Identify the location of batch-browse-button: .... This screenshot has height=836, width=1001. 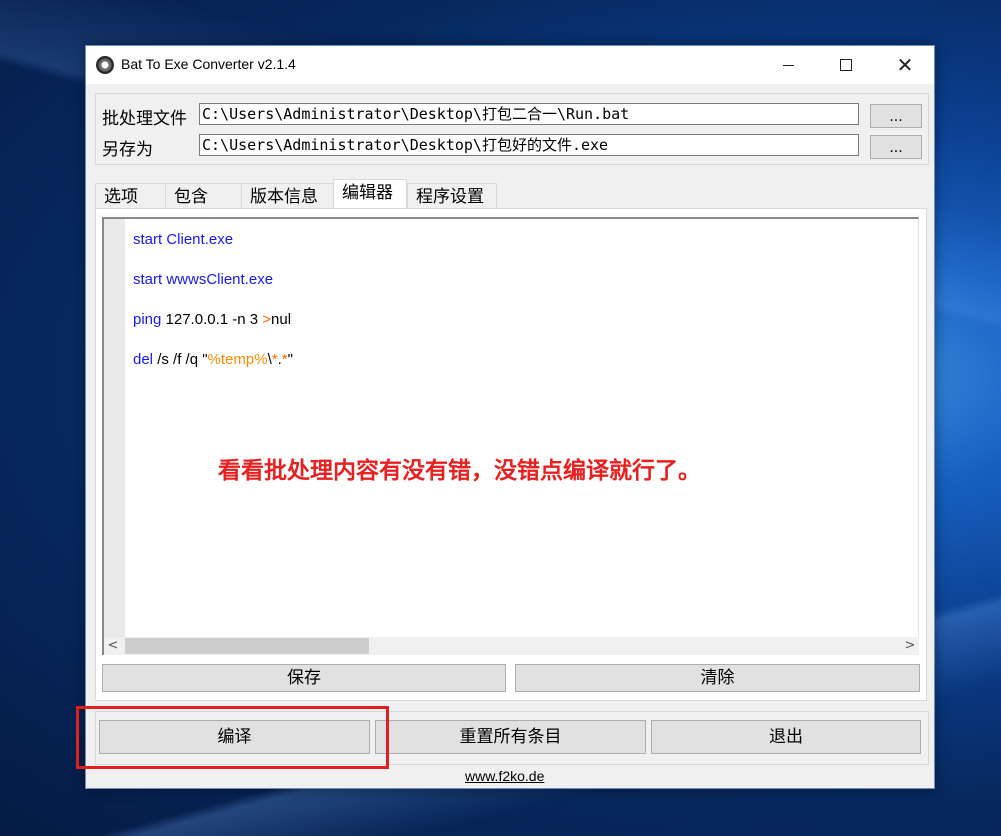
(896, 116).